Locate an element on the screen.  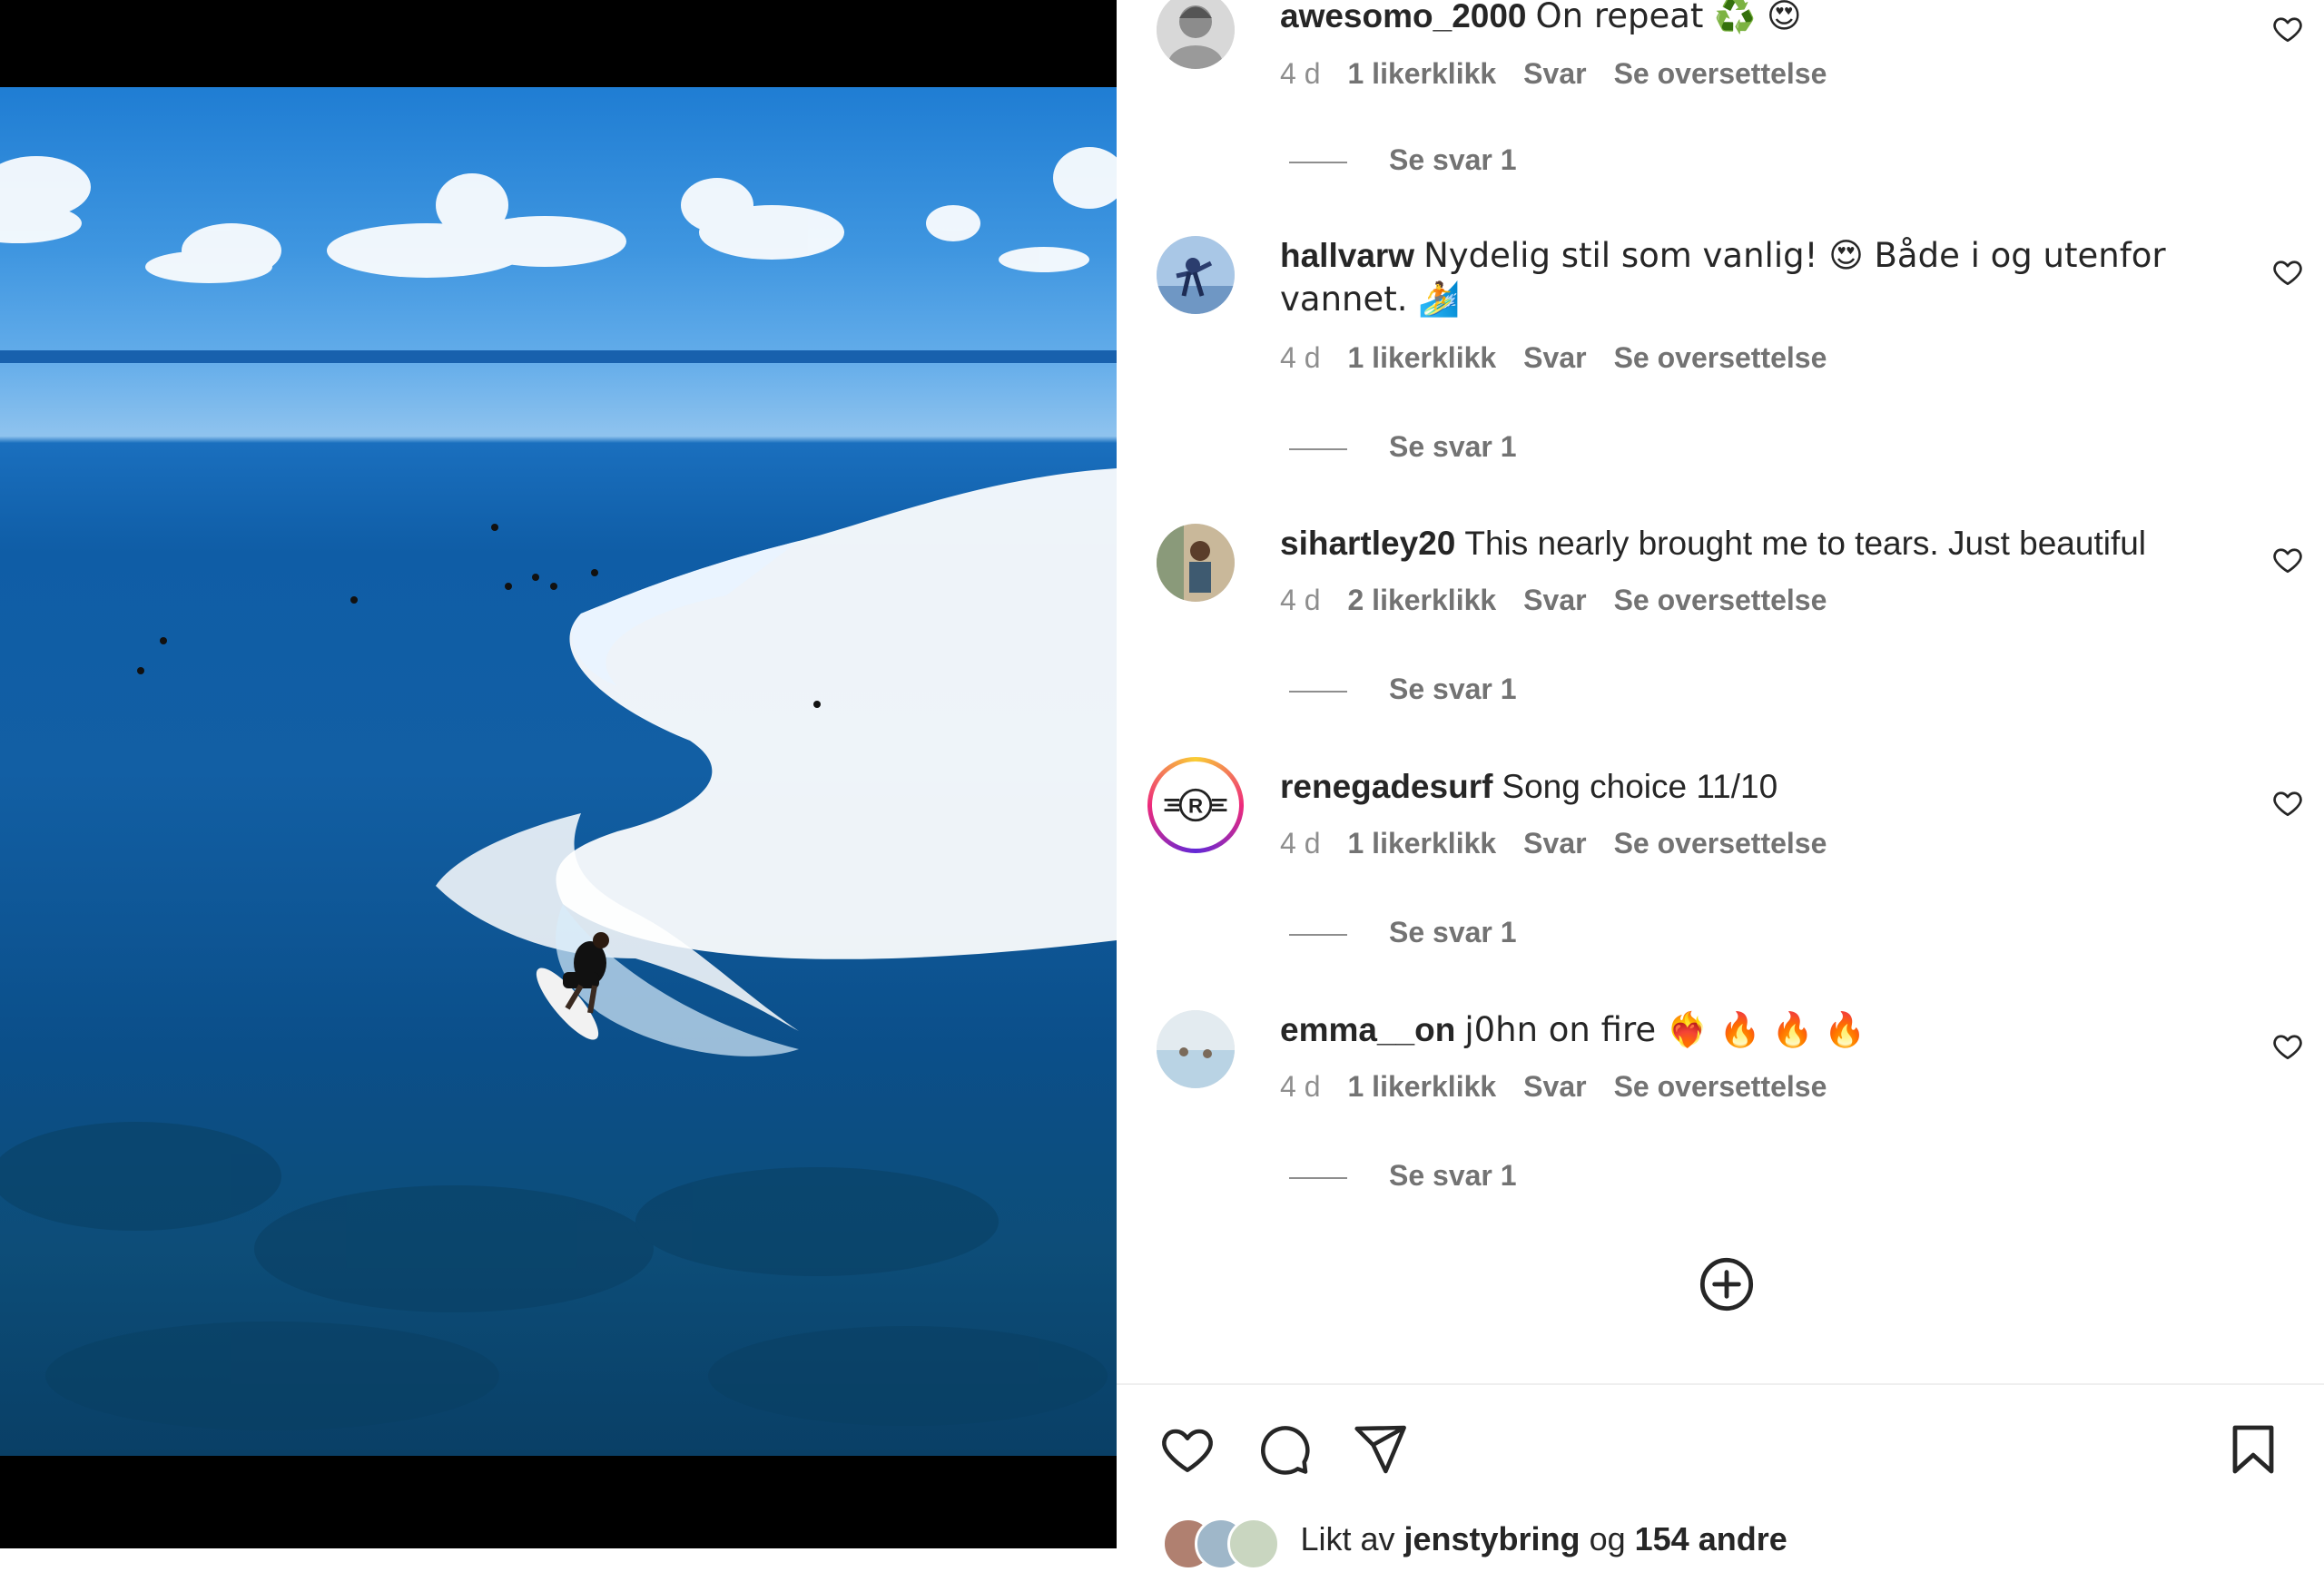
load-more-comments-button is located at coordinates (1727, 1284).